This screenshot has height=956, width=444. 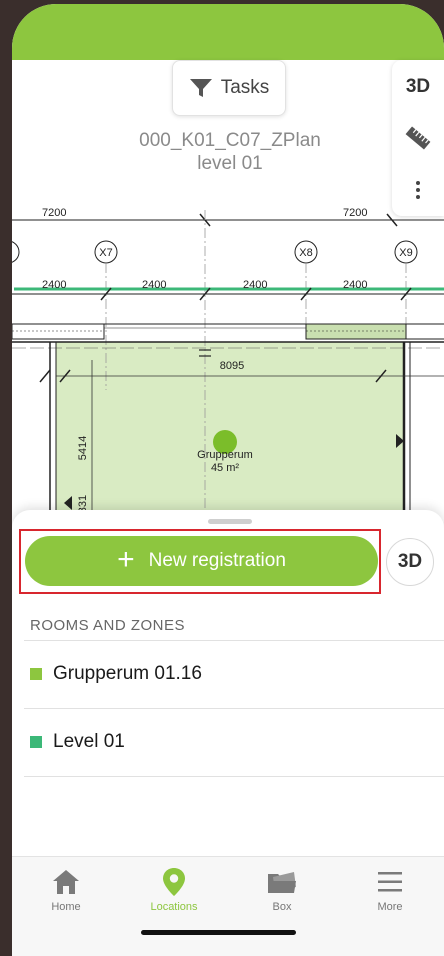 I want to click on tab-more: More, so click(x=390, y=887).